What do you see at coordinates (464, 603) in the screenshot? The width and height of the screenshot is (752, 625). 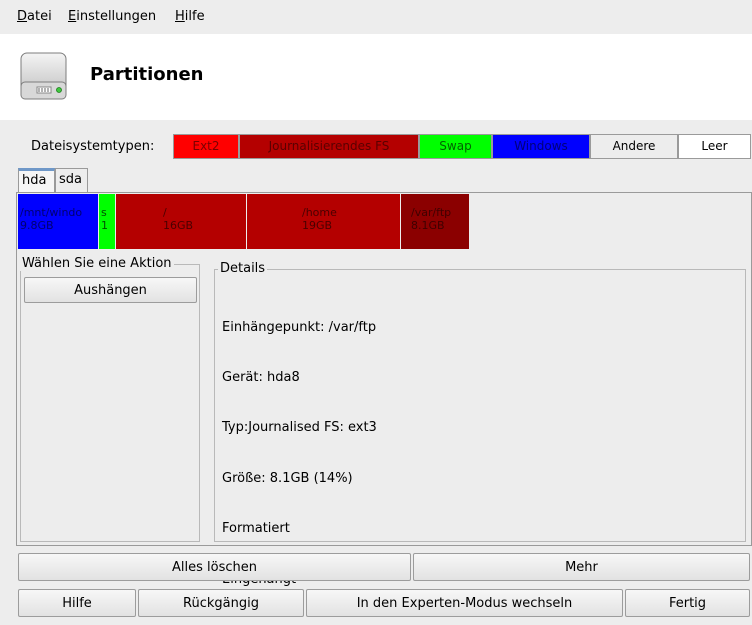 I see `expert-mode-button: In den Experten-Modus wechseln` at bounding box center [464, 603].